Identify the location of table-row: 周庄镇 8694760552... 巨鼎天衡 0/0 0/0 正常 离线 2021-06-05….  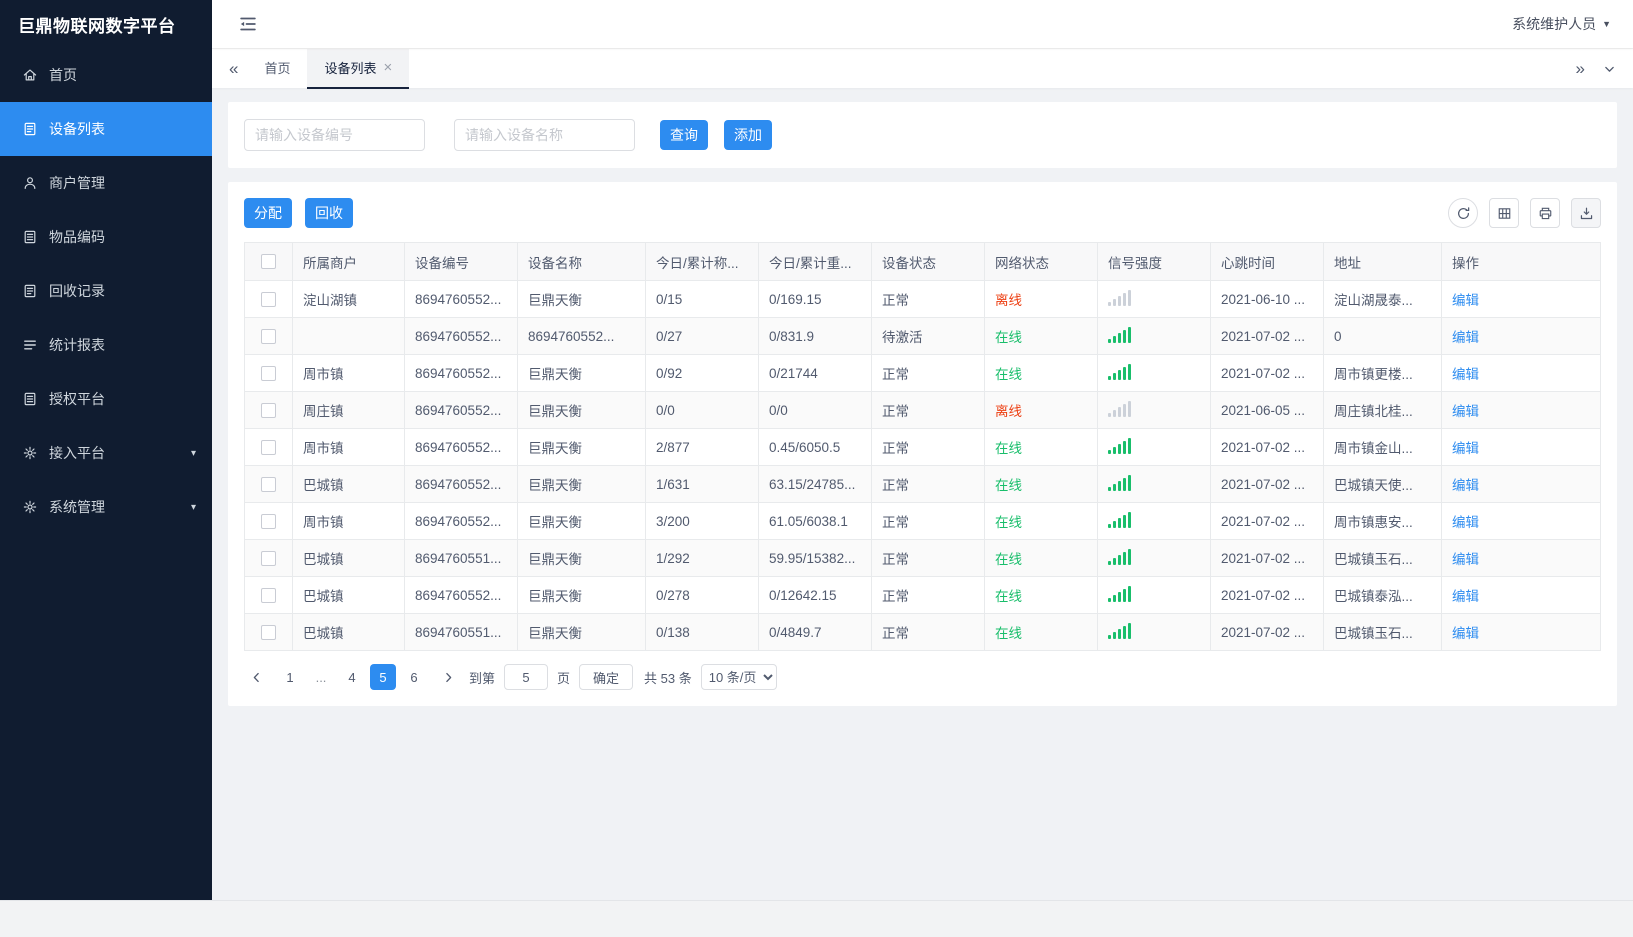
(922, 410).